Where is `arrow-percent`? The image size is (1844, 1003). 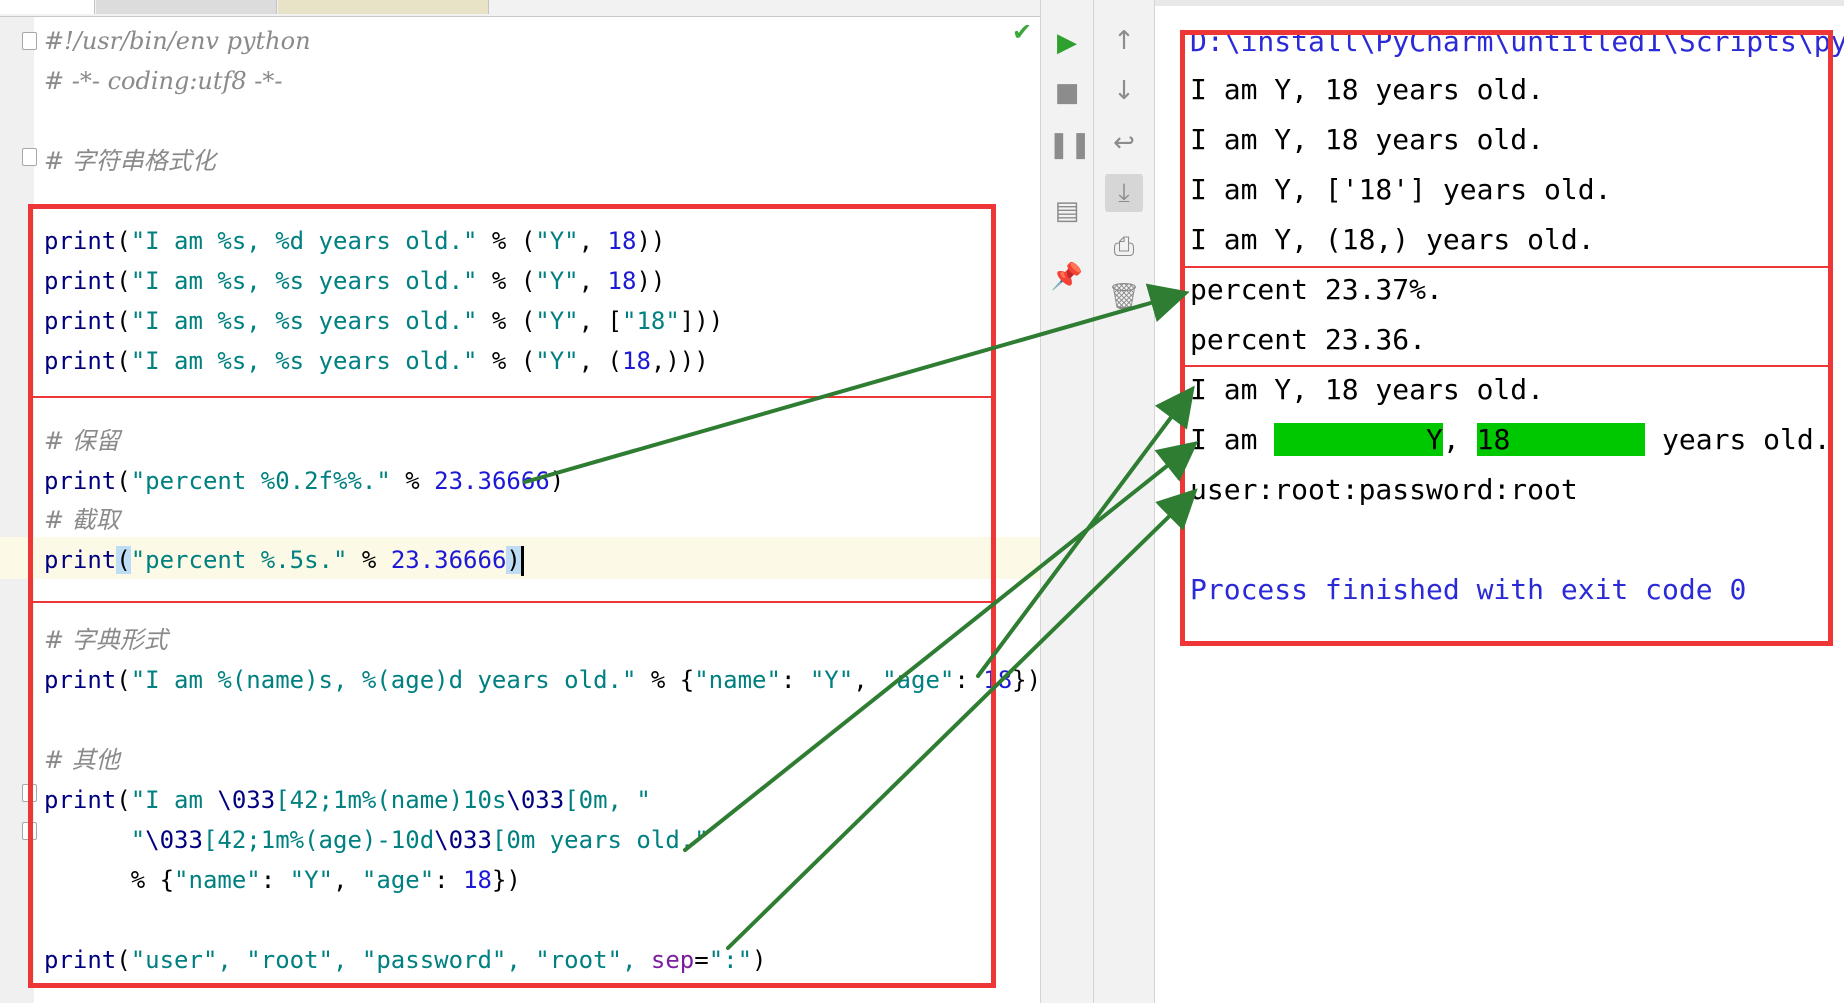
arrow-percent is located at coordinates (856, 383).